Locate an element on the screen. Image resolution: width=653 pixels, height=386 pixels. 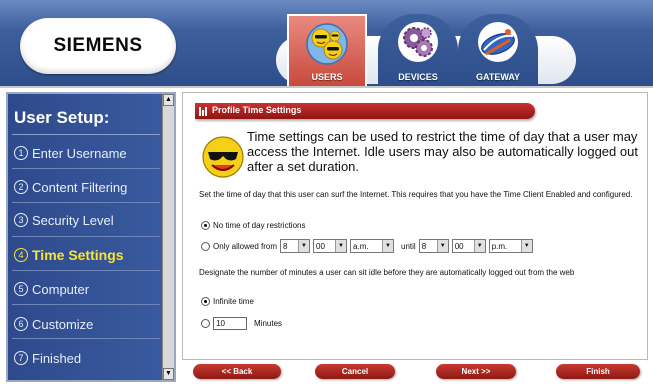
from-minute-select: 00 ▼ is located at coordinates (330, 246).